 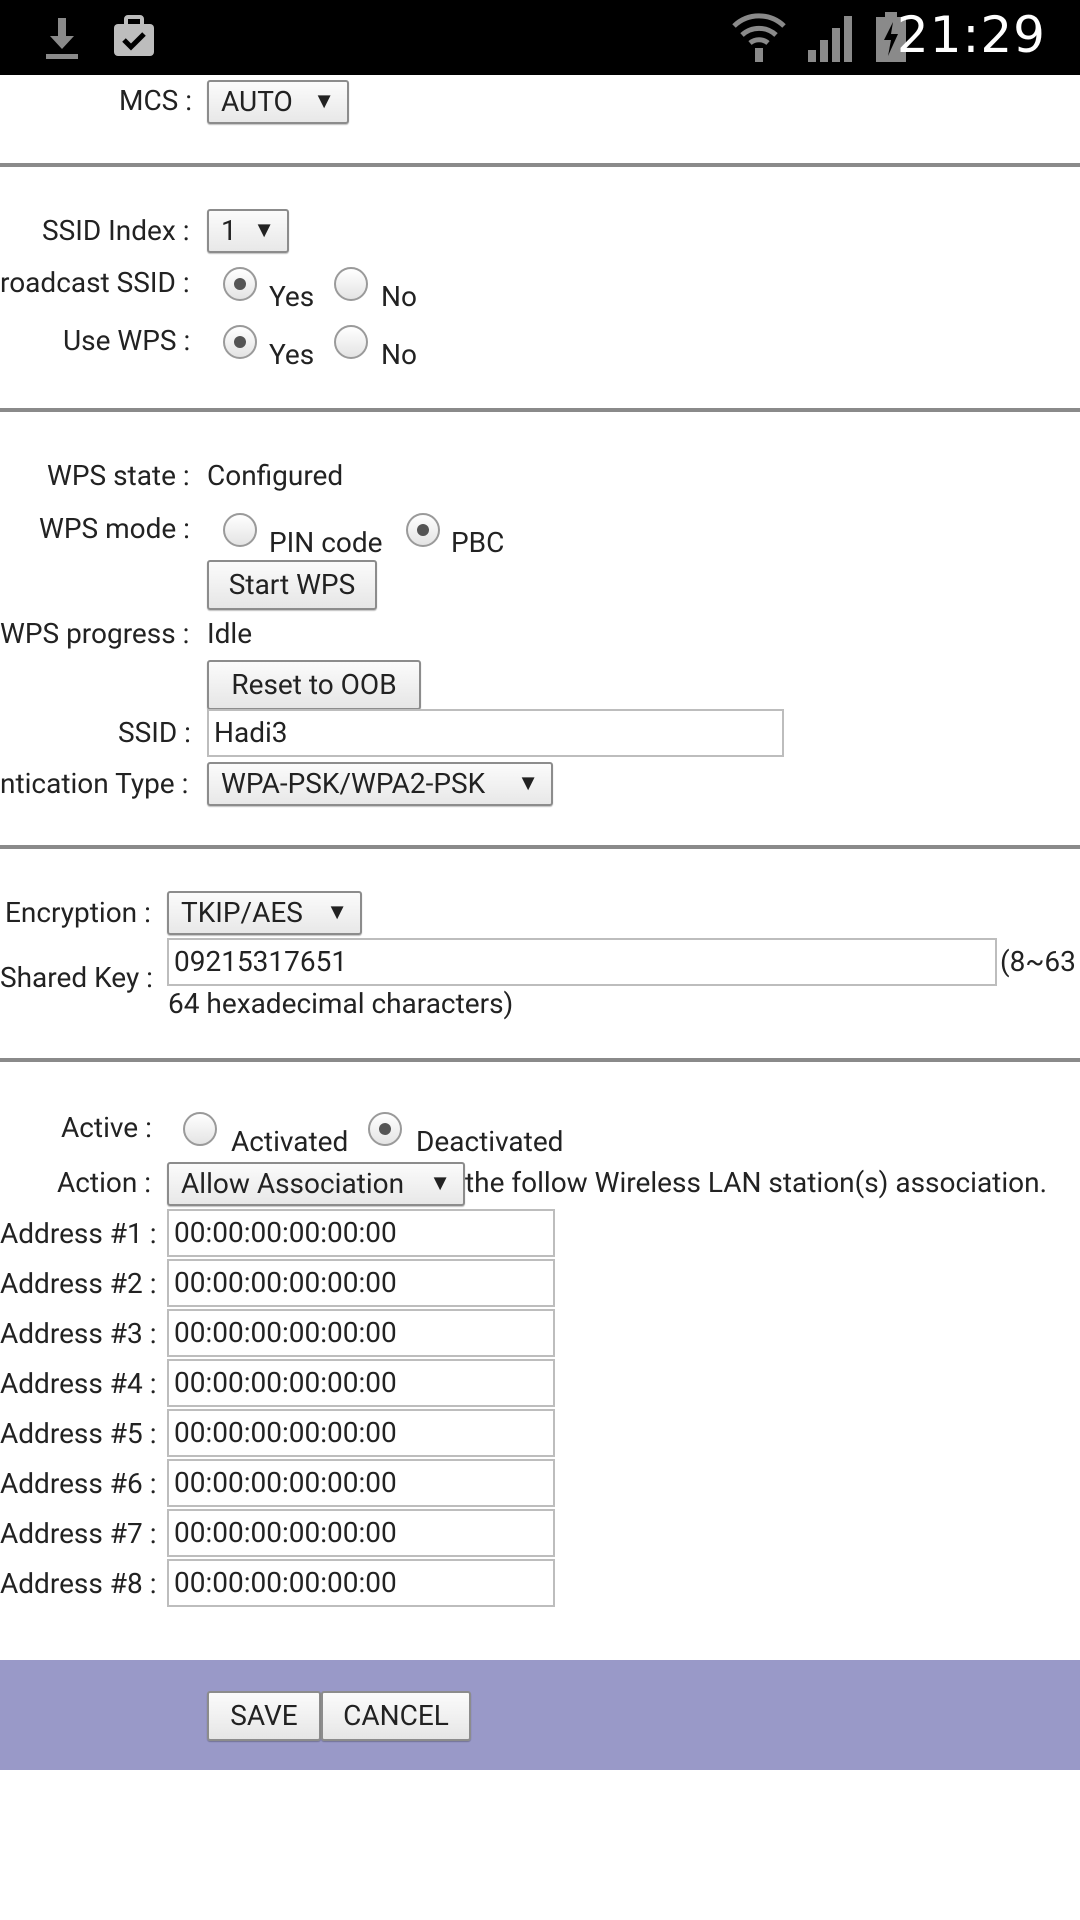 I want to click on authentication-type-label: ntication Type :, so click(x=94, y=783).